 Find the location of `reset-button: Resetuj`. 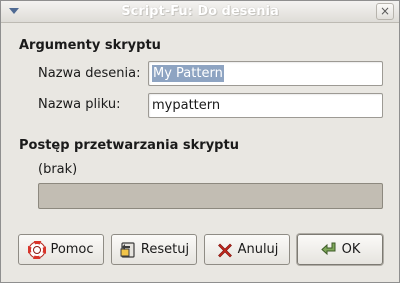

reset-button: Resetuj is located at coordinates (154, 249).